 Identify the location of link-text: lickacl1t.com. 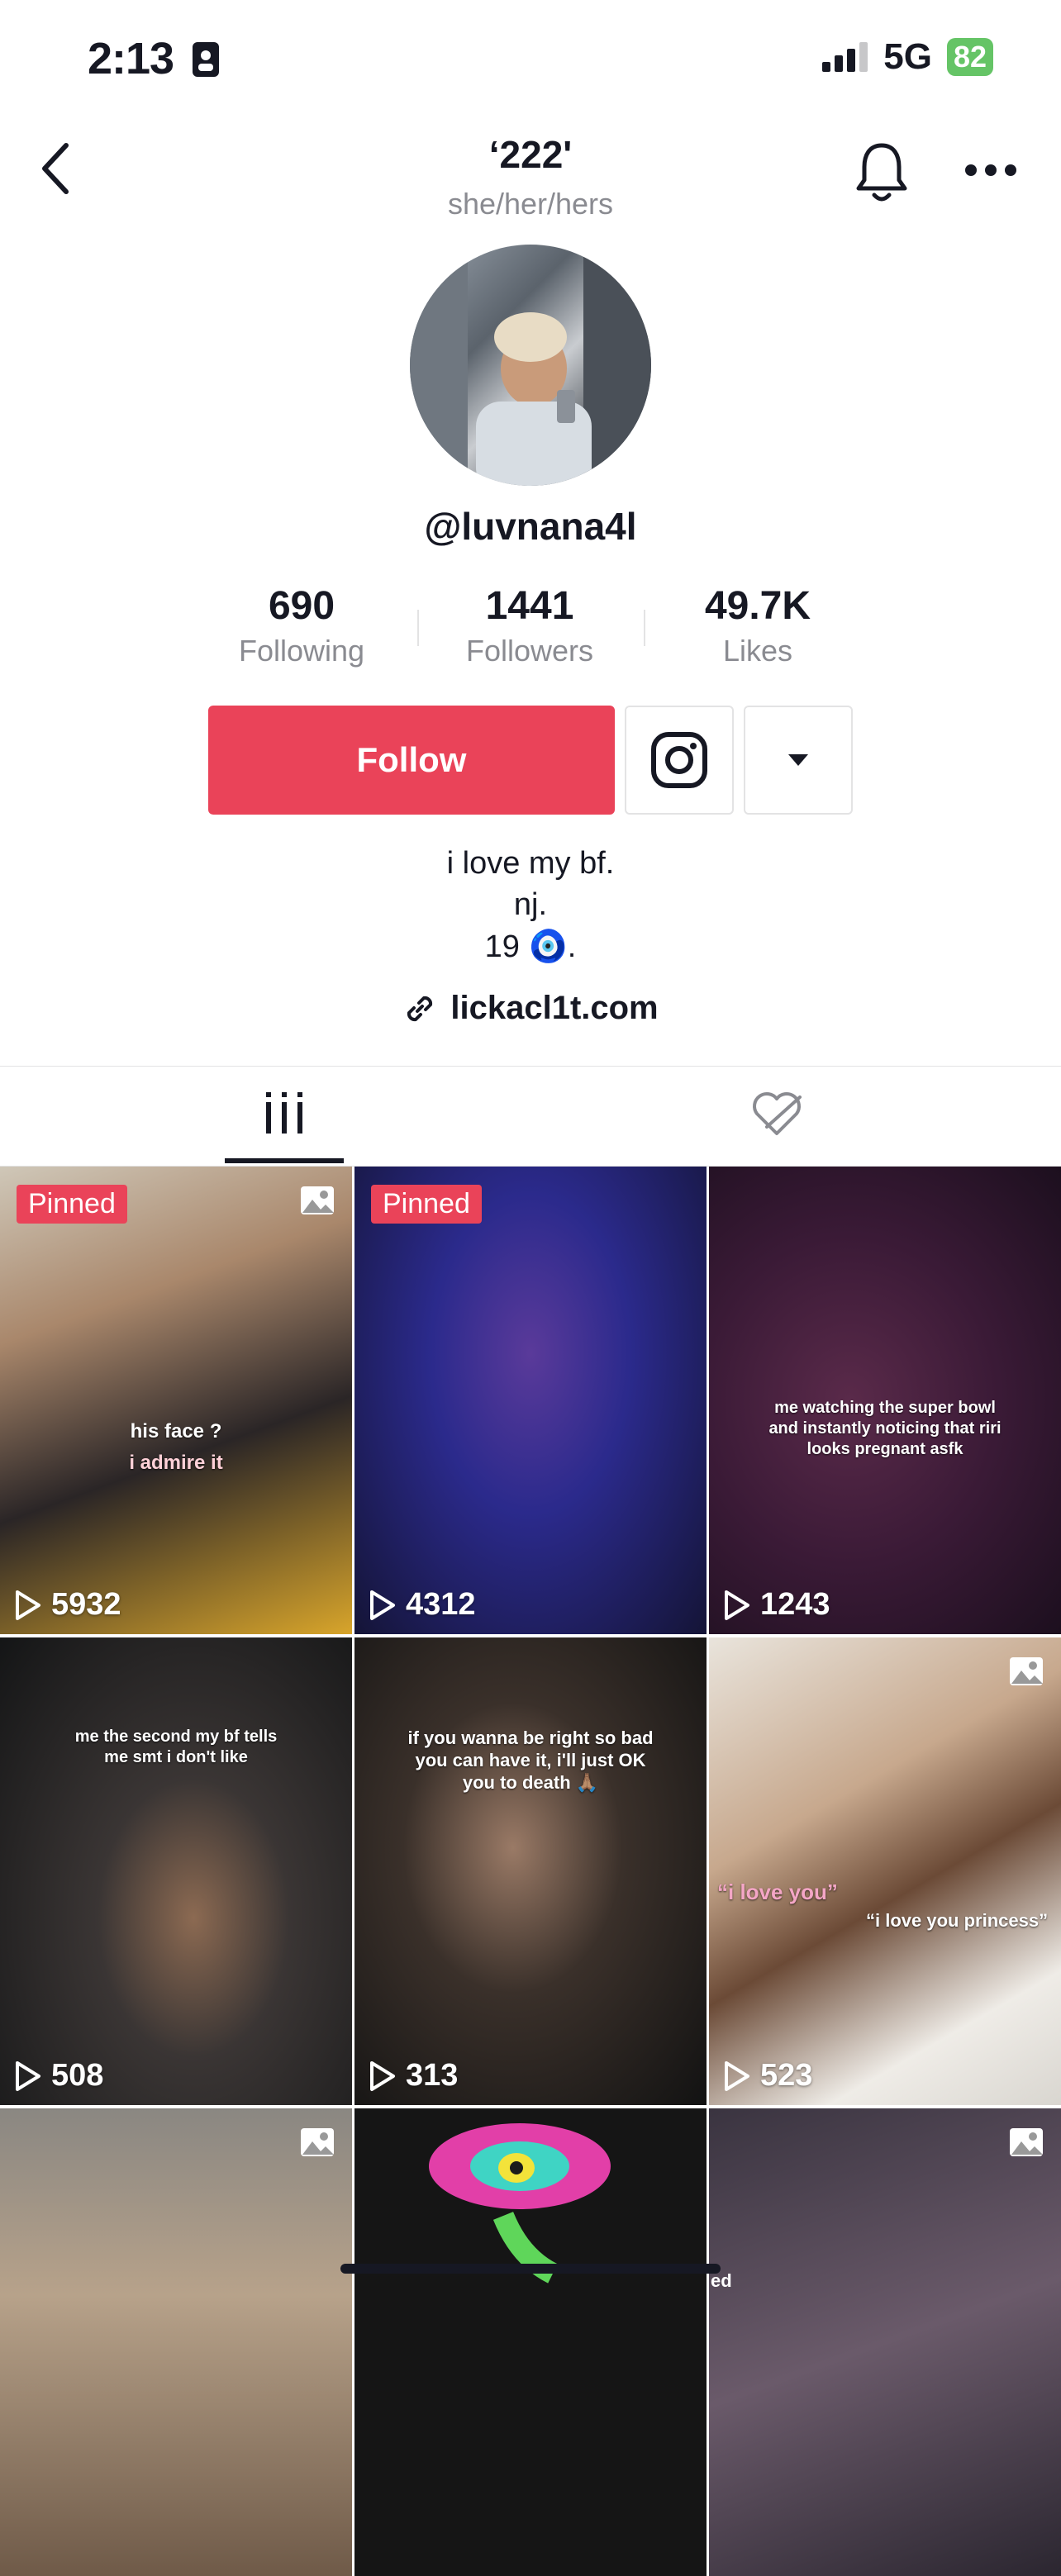
(554, 1008).